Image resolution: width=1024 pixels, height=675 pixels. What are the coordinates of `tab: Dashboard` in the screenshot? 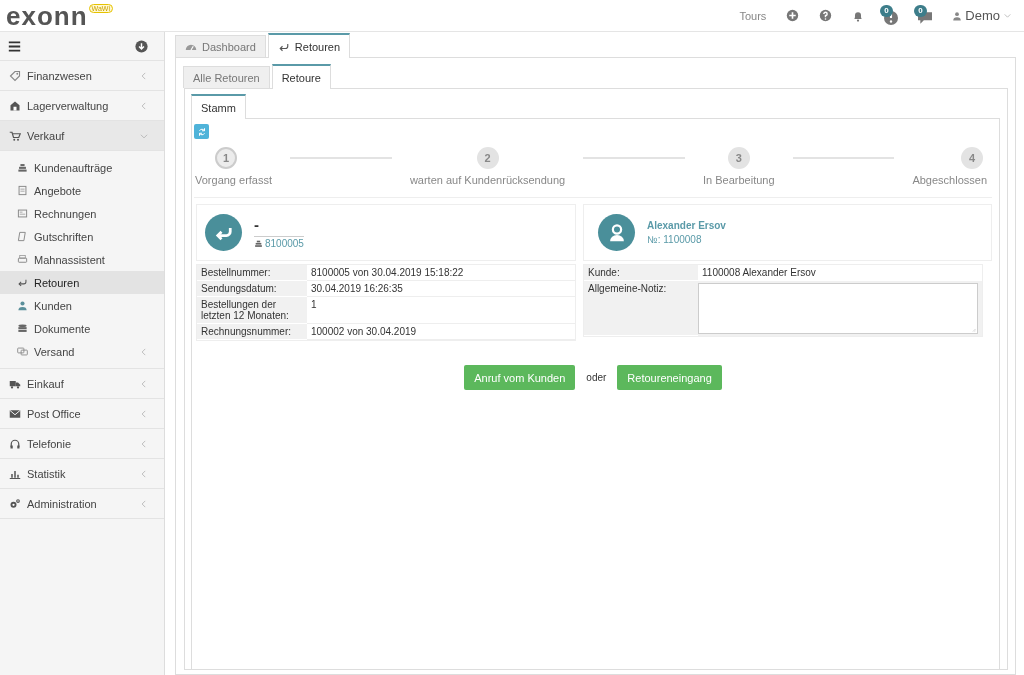 It's located at (220, 46).